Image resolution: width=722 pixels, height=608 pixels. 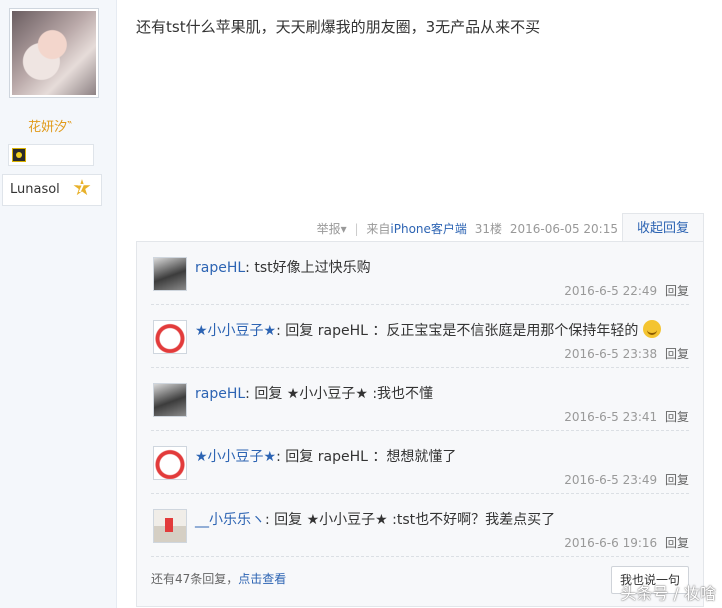 I want to click on client-link: iPhone客户端, so click(x=428, y=228).